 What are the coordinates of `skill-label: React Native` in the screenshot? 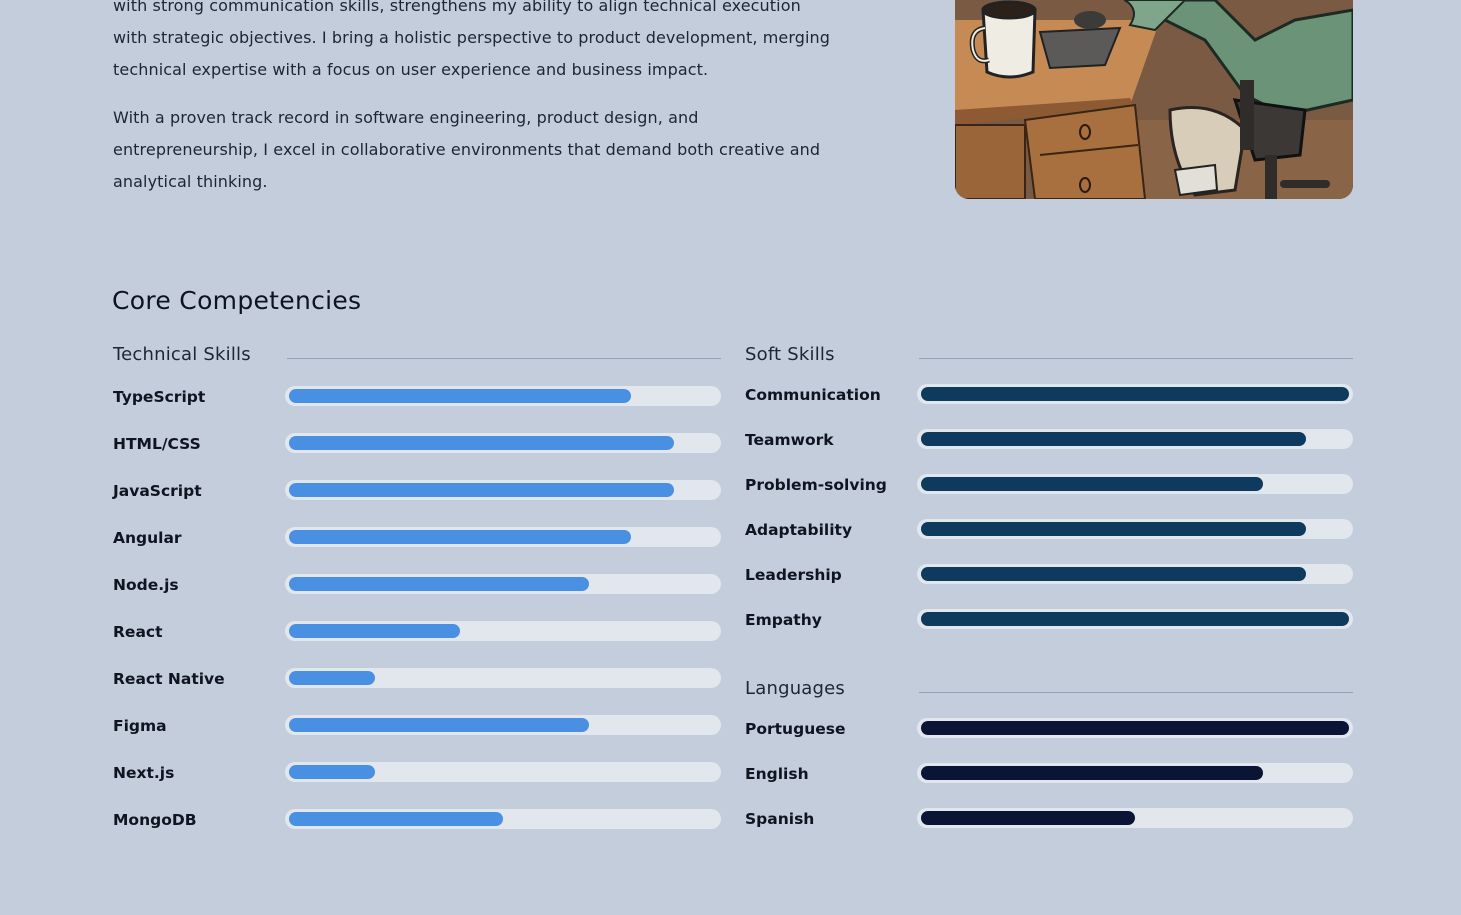 It's located at (169, 679).